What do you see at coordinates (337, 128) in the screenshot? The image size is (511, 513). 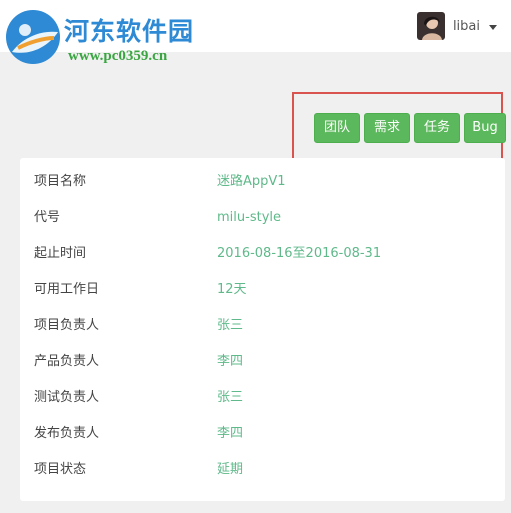 I see `team-button: 团队` at bounding box center [337, 128].